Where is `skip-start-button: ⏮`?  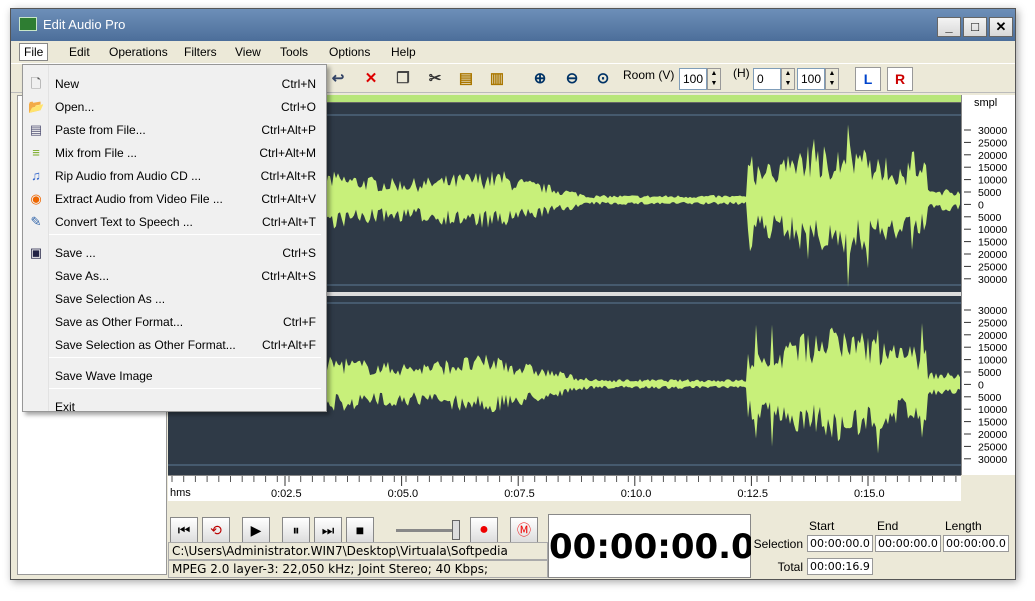
skip-start-button: ⏮ is located at coordinates (184, 530).